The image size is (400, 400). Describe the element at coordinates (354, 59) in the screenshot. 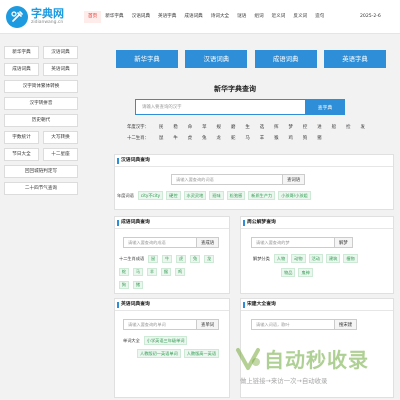

I see `tab-english: 英语字典` at that location.